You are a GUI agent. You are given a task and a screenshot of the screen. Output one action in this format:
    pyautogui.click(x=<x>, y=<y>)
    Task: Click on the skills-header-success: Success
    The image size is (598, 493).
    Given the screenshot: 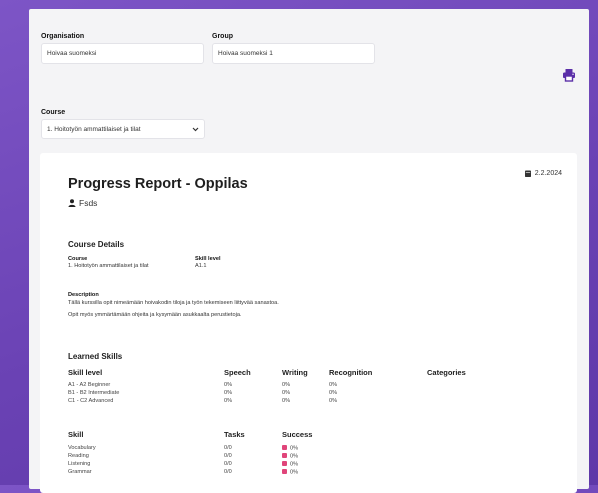 What is the action you would take?
    pyautogui.click(x=297, y=434)
    